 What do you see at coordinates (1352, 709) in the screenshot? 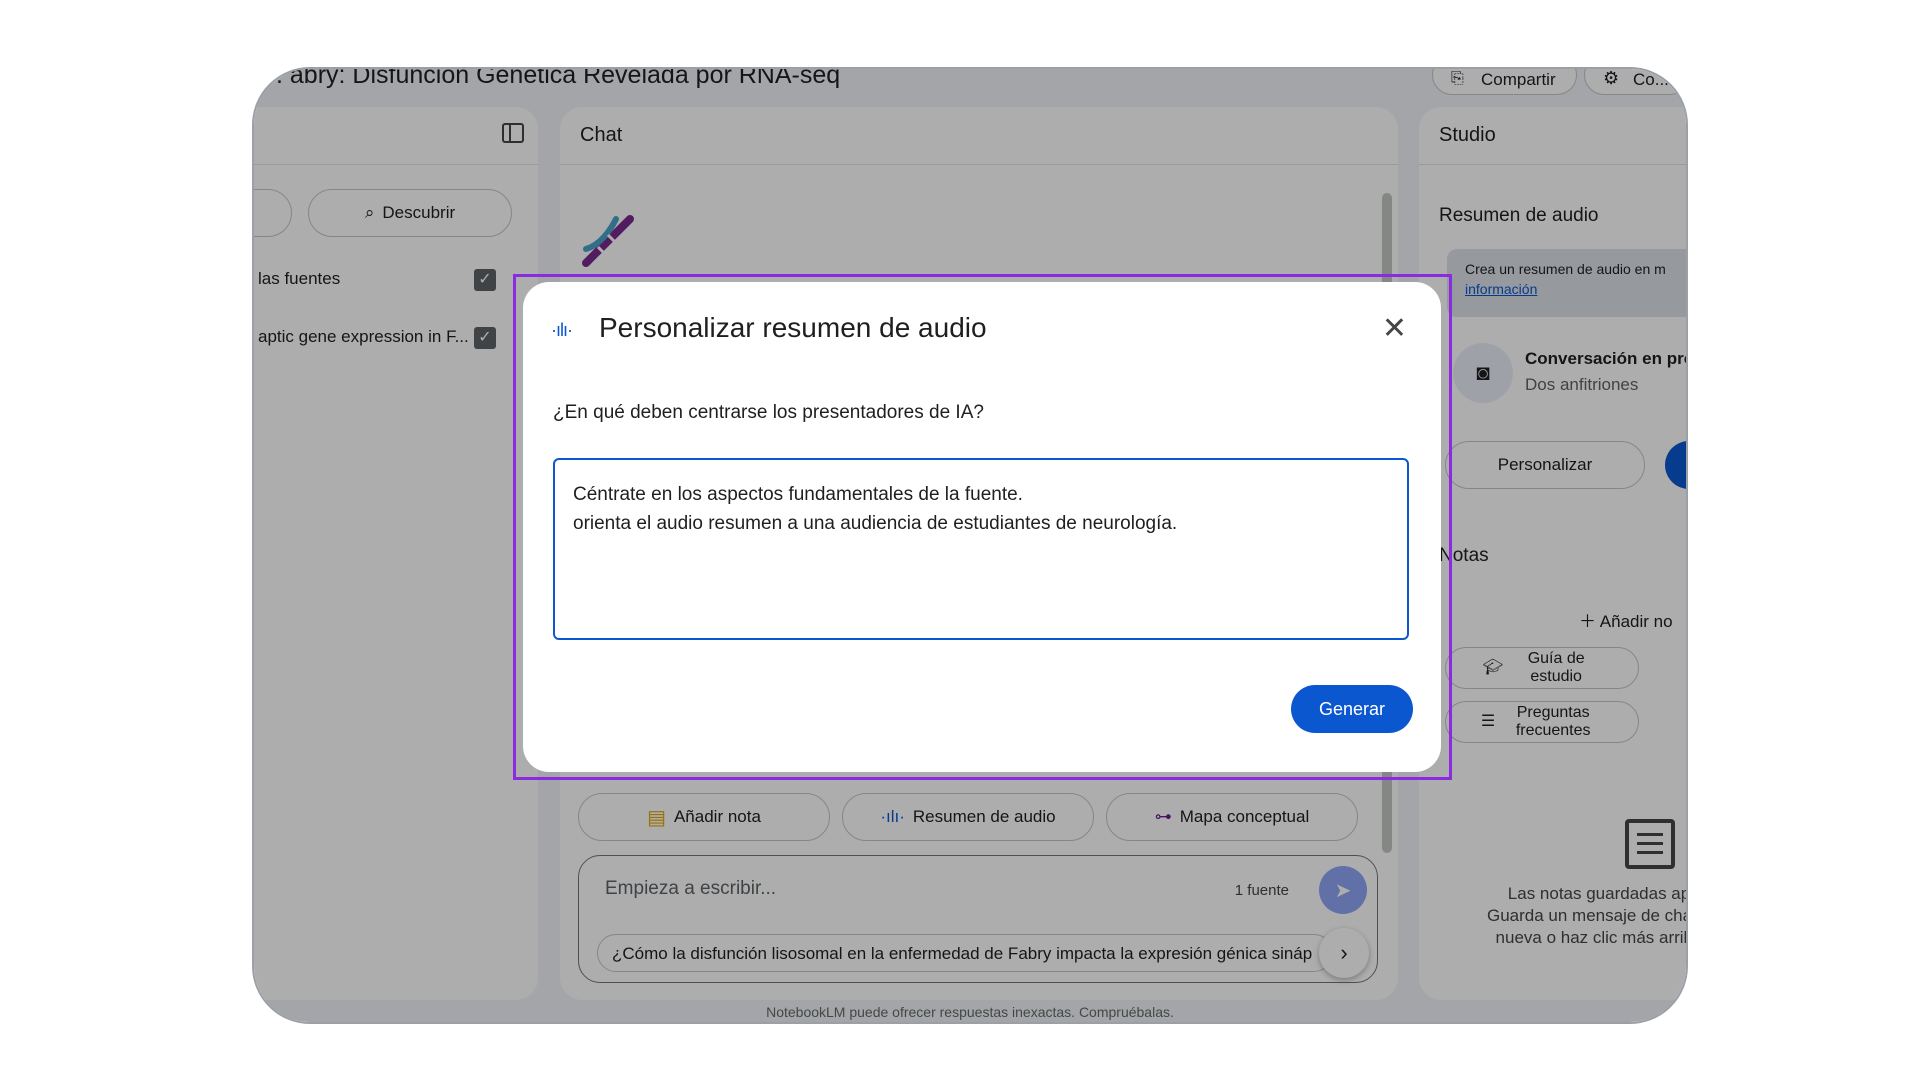
I see `generate-button: Generar` at bounding box center [1352, 709].